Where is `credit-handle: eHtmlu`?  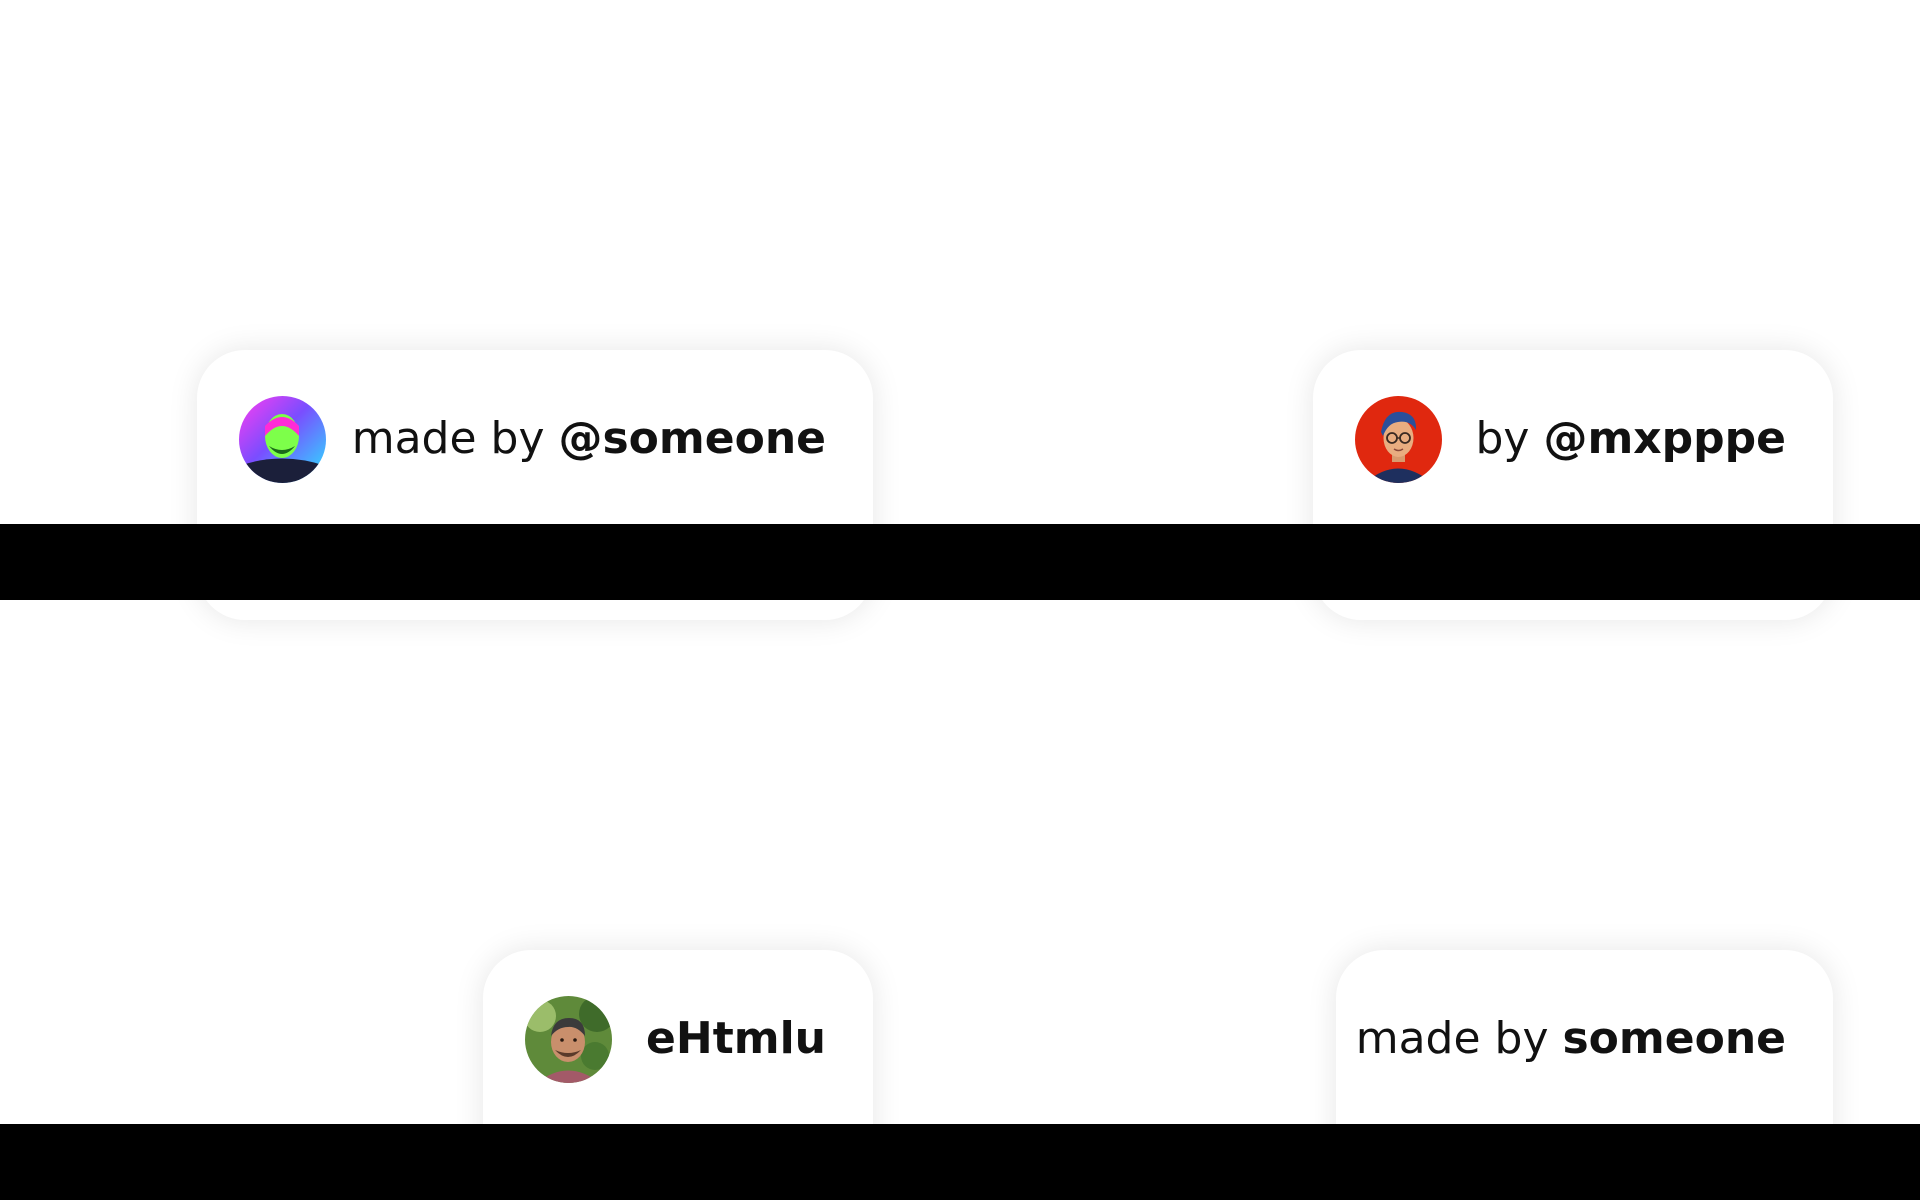 credit-handle: eHtmlu is located at coordinates (736, 1038).